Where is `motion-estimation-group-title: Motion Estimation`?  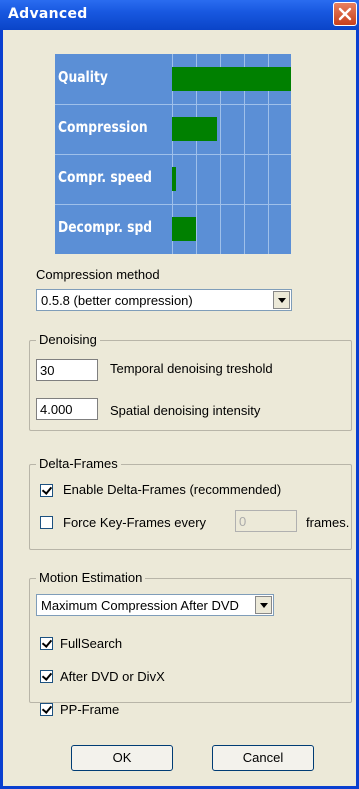
motion-estimation-group-title: Motion Estimation is located at coordinates (91, 577).